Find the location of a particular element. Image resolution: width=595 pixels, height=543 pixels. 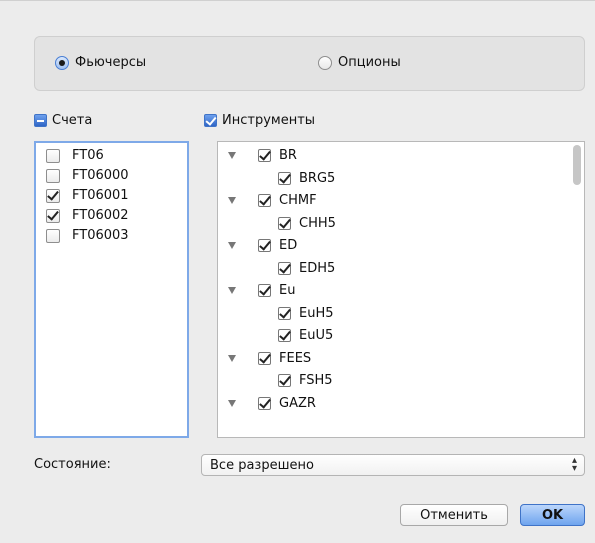

account-label: FT06002 is located at coordinates (100, 215).